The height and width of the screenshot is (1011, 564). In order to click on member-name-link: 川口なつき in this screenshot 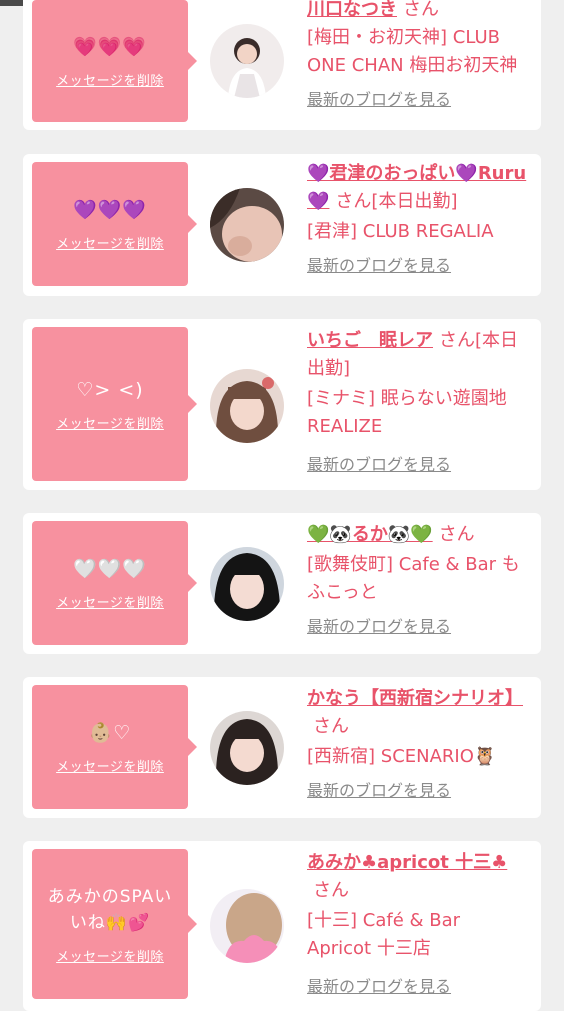, I will do `click(352, 10)`.